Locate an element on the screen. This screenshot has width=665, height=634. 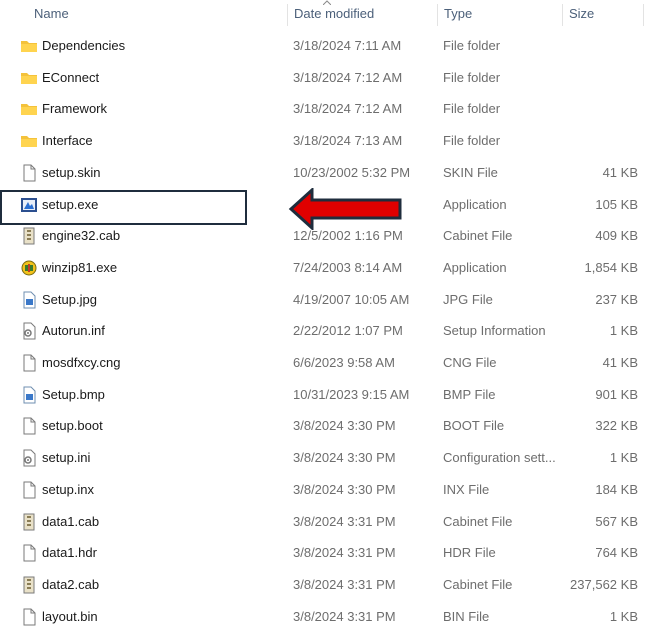
file-row: Dependencies 3/18/2024 7:11 AM File folder is located at coordinates (332, 46).